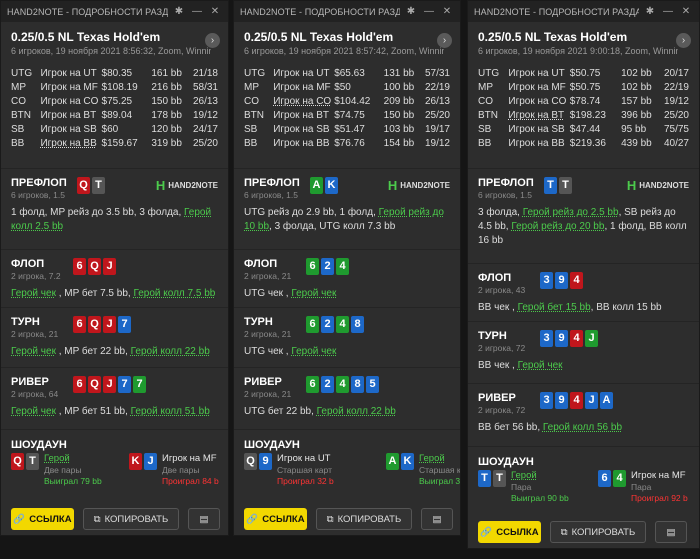 This screenshot has width=700, height=559. What do you see at coordinates (676, 73) in the screenshot?
I see `player-stats: 20/17` at bounding box center [676, 73].